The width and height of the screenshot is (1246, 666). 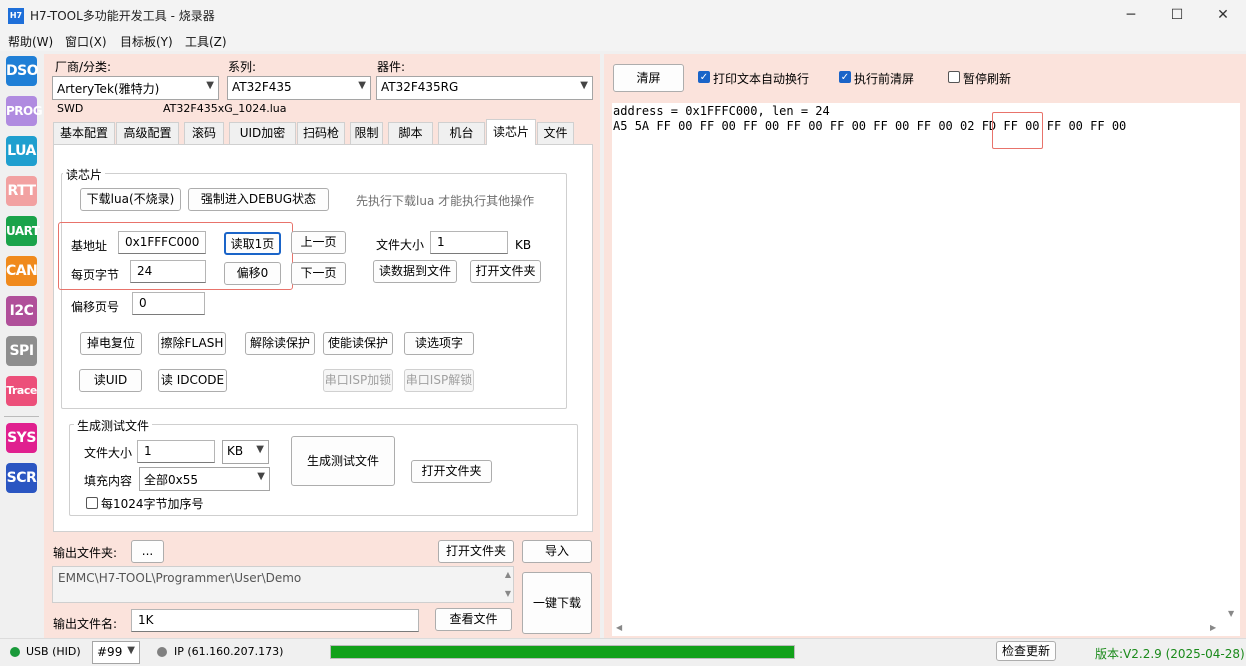 I want to click on check-update-button: 检查更新, so click(x=1026, y=651).